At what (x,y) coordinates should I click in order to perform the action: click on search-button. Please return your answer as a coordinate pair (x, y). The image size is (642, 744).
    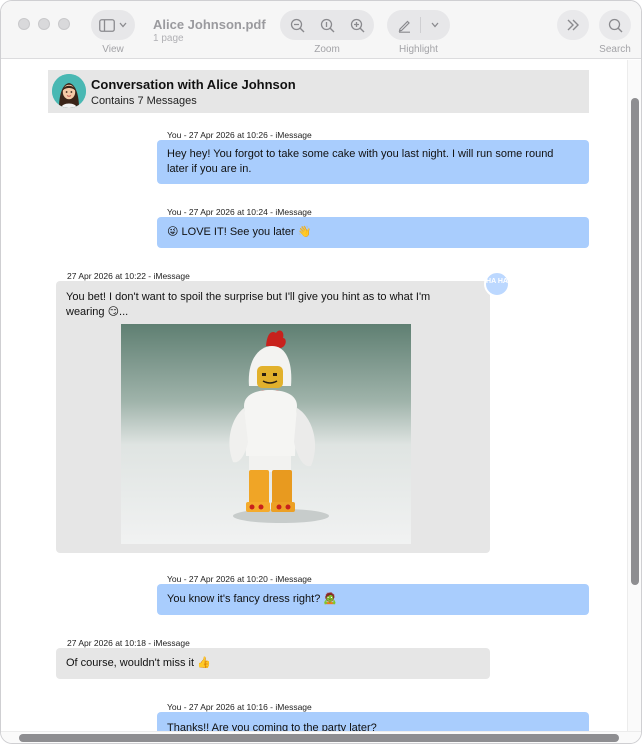
    Looking at the image, I should click on (615, 25).